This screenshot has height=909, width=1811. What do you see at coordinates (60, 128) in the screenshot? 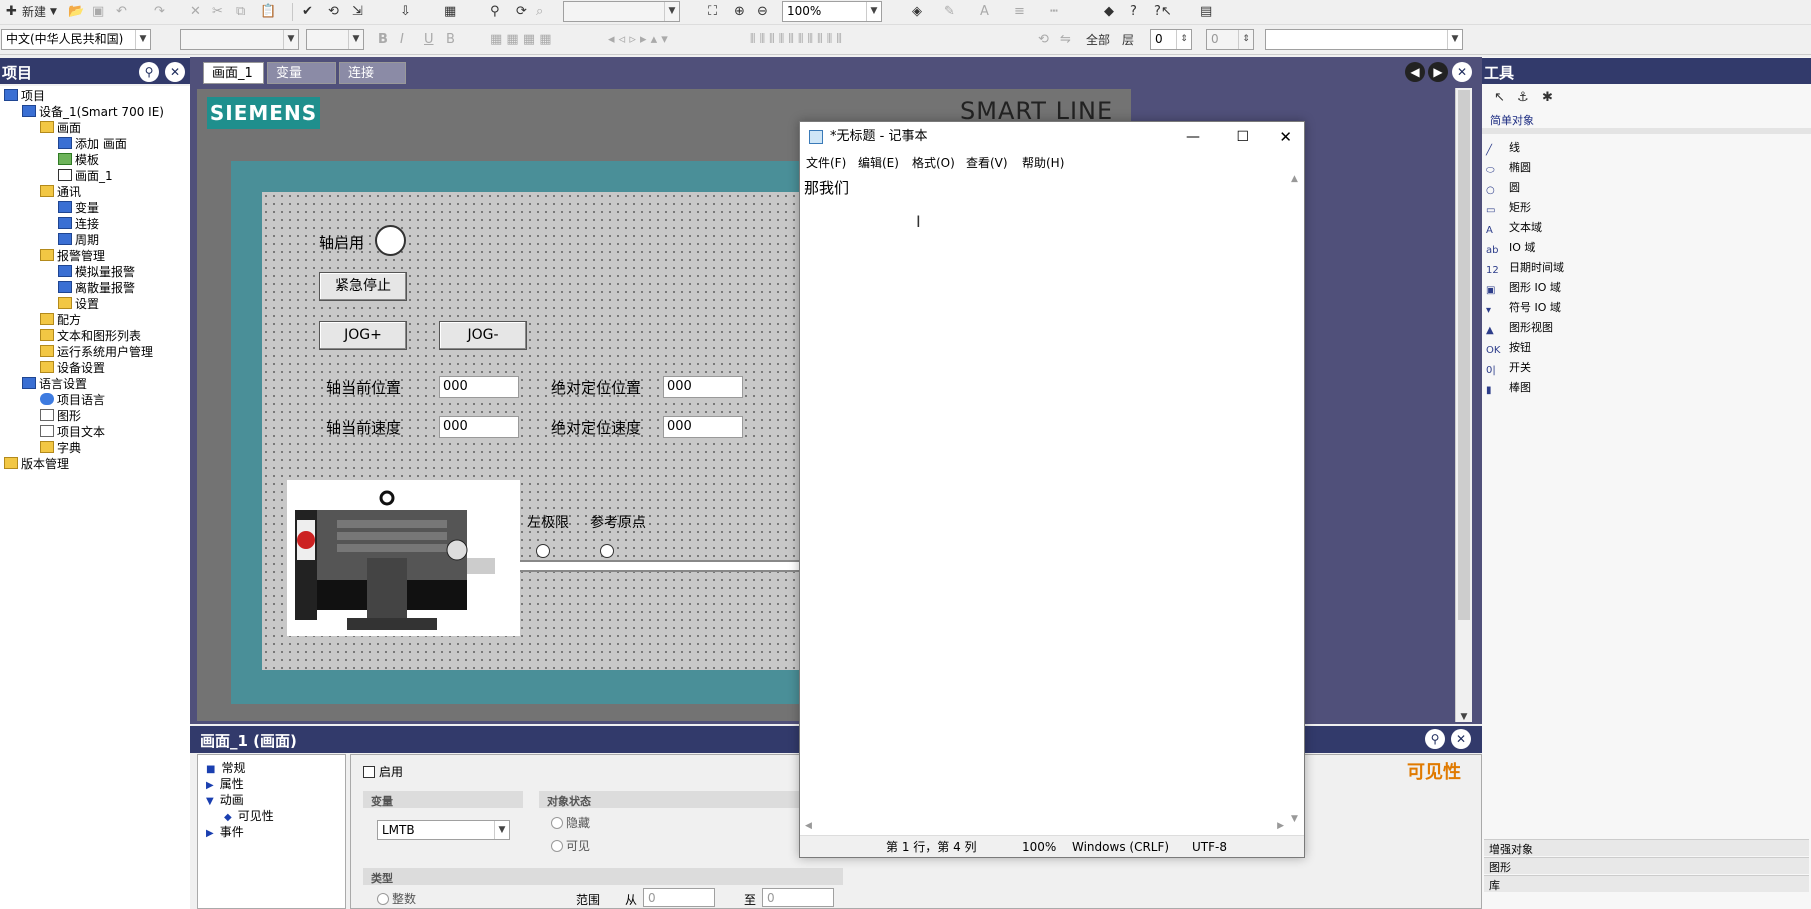
I see `tree-item: 画面` at bounding box center [60, 128].